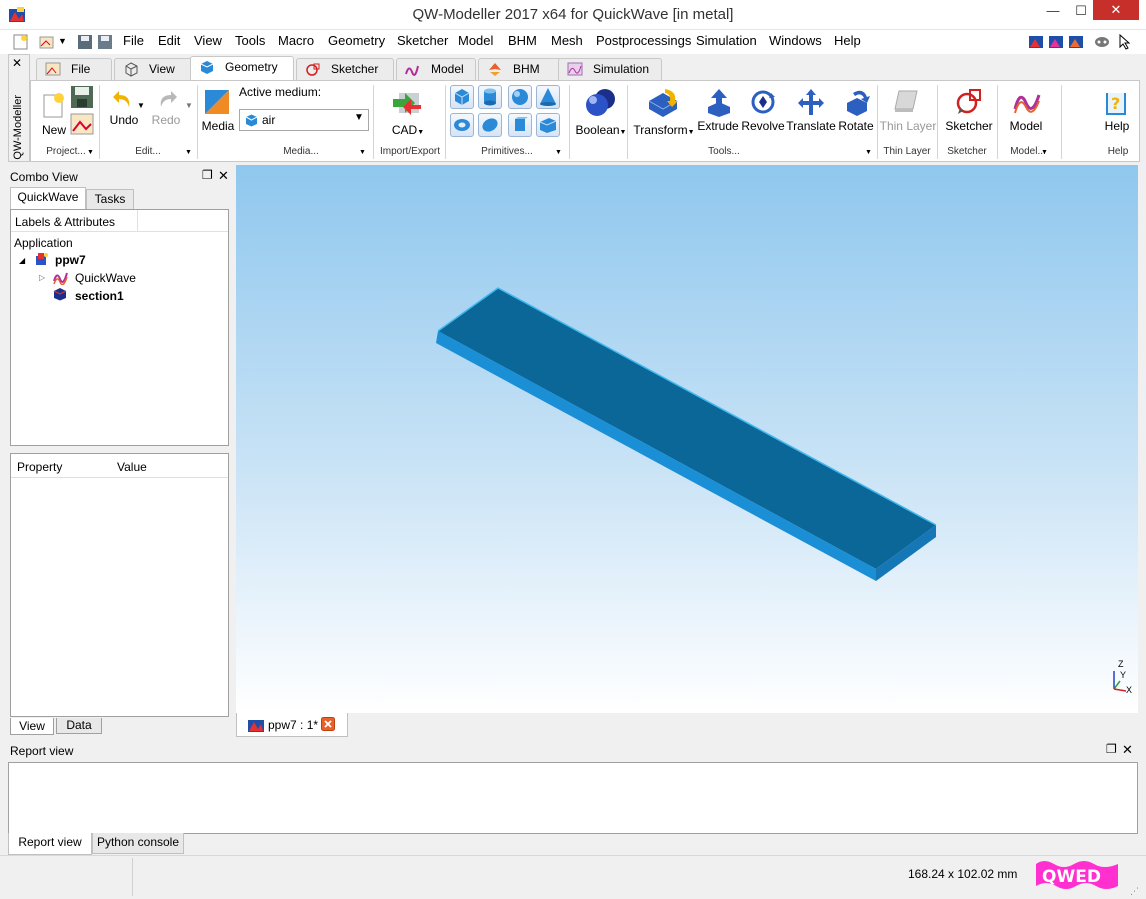 The image size is (1146, 899). What do you see at coordinates (1076, 42) in the screenshot?
I see `qw-view-icon` at bounding box center [1076, 42].